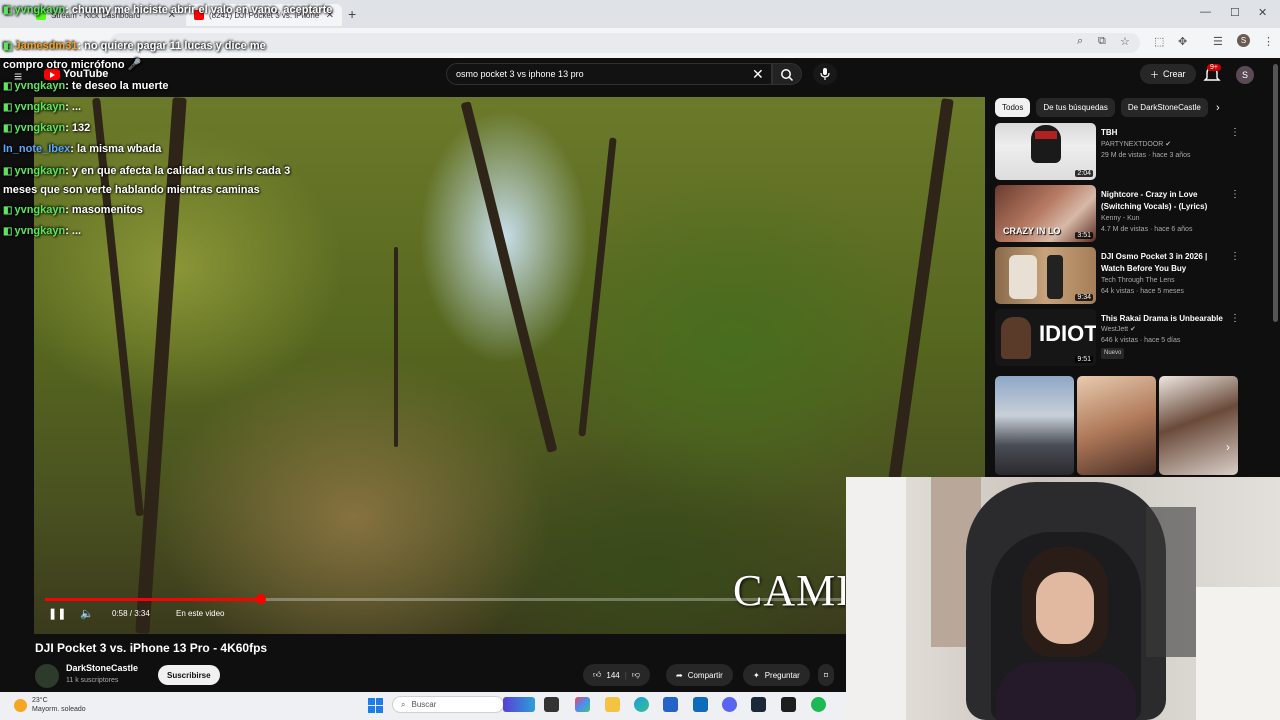 The width and height of the screenshot is (1280, 720). Describe the element at coordinates (1016, 338) in the screenshot. I see `thumbnail-figure` at that location.